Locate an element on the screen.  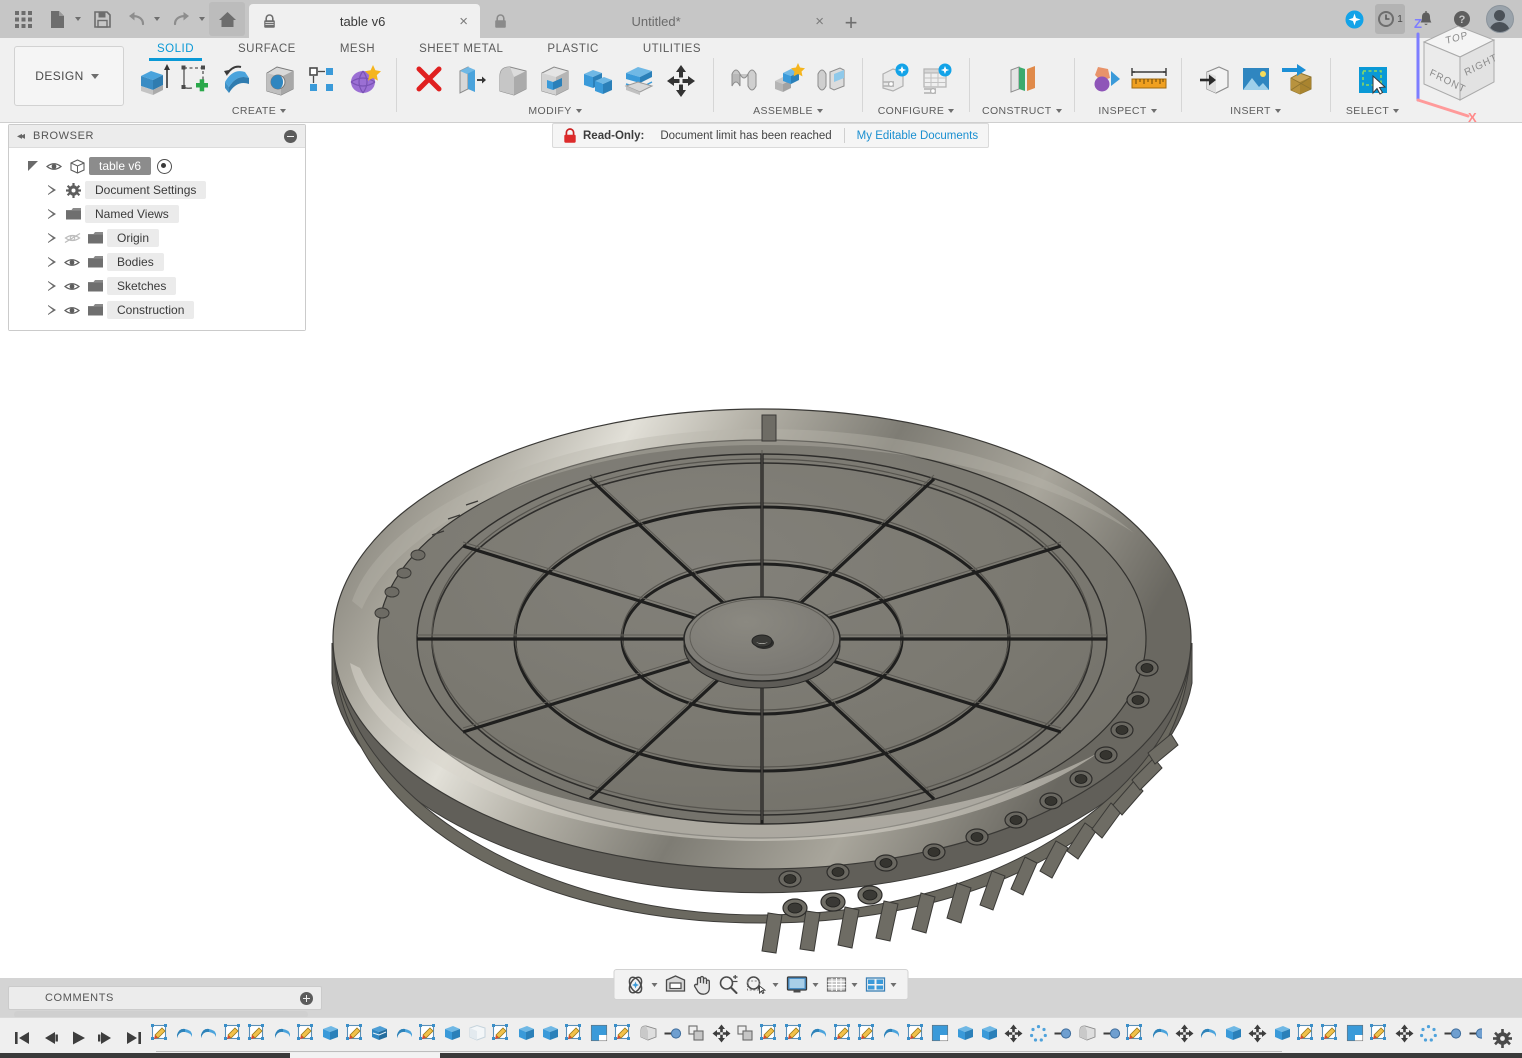
tree-node-document-settings: Document Settings is located at coordinates (157, 190).